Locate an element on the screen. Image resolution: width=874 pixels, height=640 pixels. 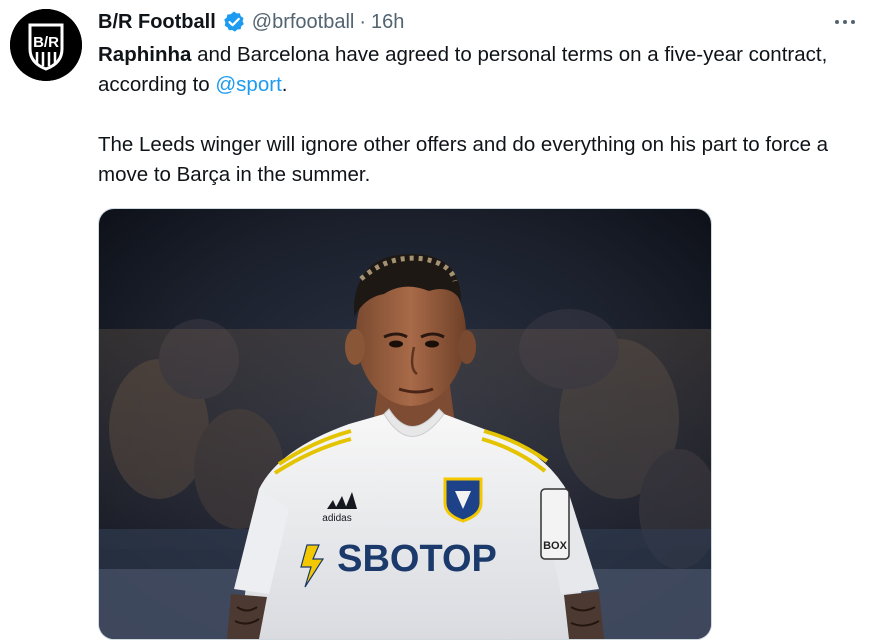
more-options-icon is located at coordinates (845, 22).